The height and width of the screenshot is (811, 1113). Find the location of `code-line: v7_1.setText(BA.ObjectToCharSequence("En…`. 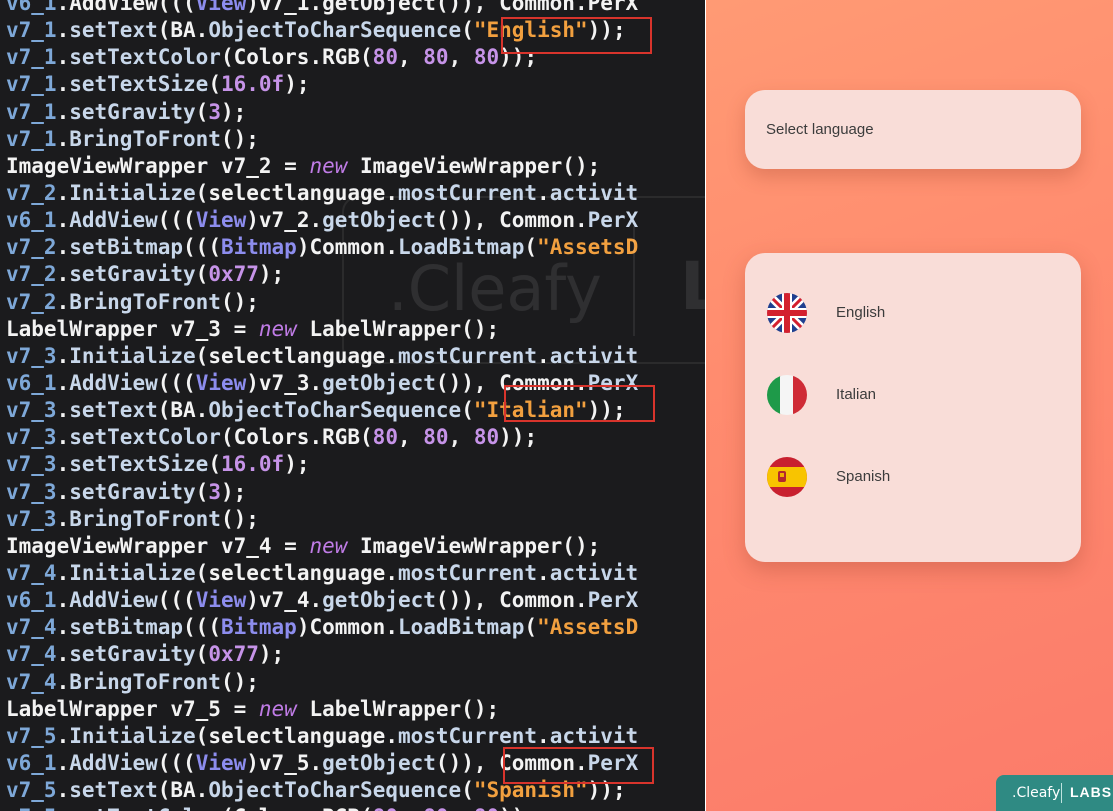

code-line: v7_1.setText(BA.ObjectToCharSequence("En… is located at coordinates (322, 30).